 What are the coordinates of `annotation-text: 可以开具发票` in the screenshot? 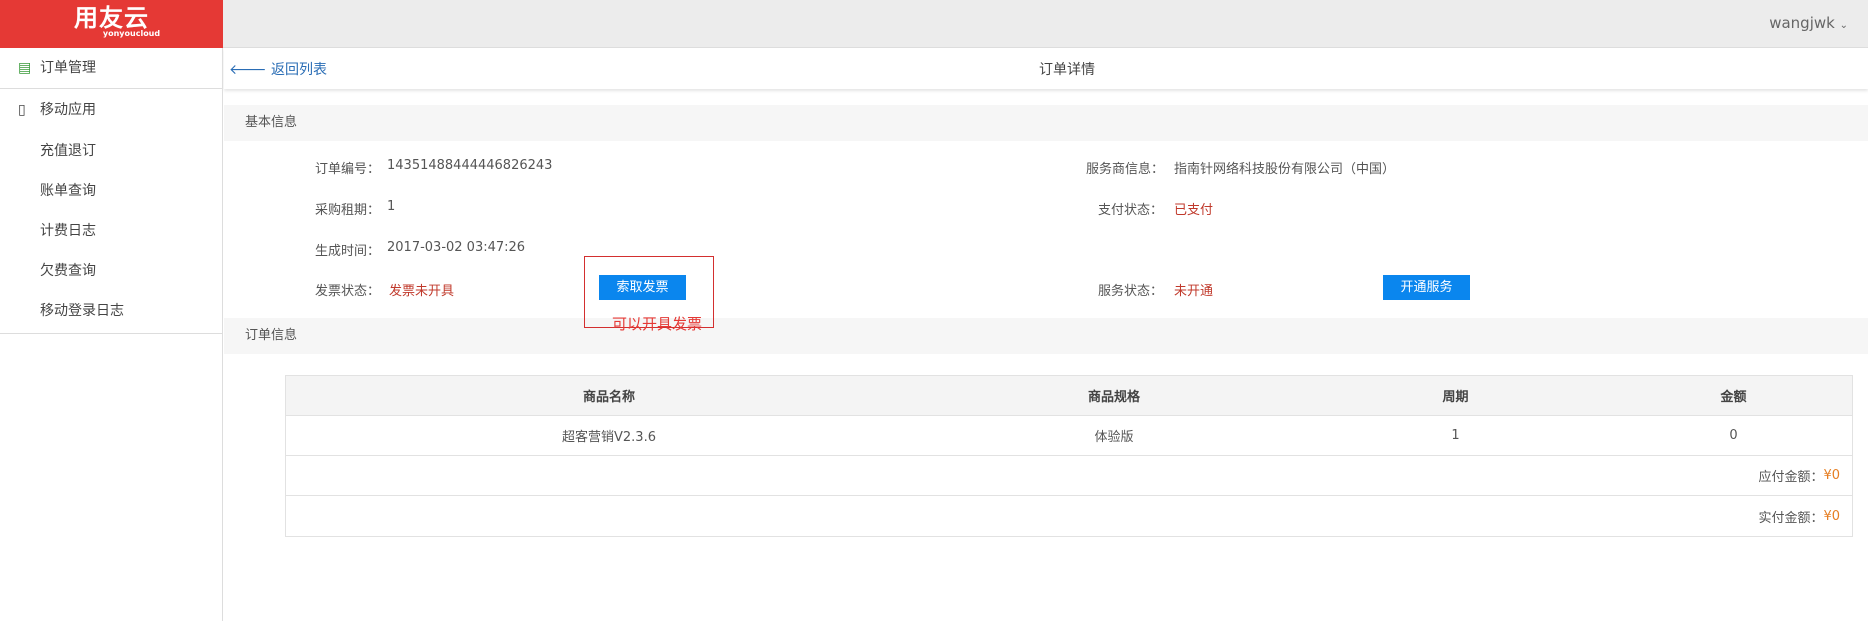 It's located at (657, 324).